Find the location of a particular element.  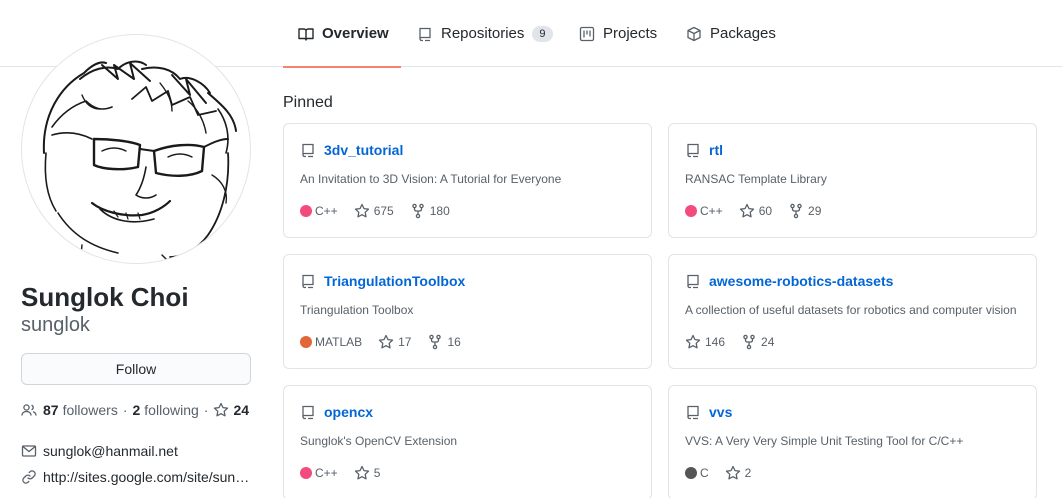

followers-link: 87 followers is located at coordinates (69, 410).